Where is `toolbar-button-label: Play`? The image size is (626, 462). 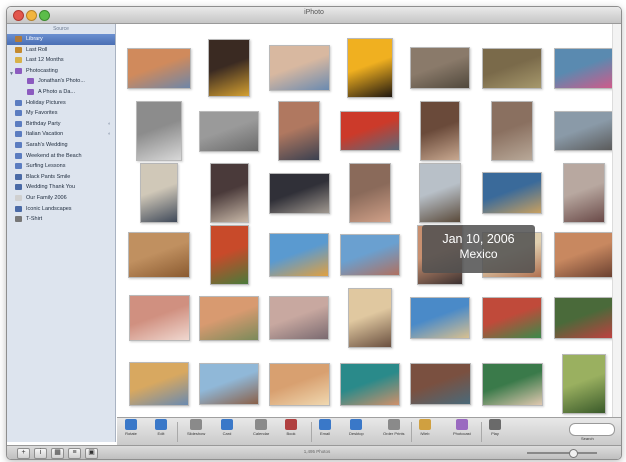 toolbar-button-label: Play is located at coordinates (495, 433).